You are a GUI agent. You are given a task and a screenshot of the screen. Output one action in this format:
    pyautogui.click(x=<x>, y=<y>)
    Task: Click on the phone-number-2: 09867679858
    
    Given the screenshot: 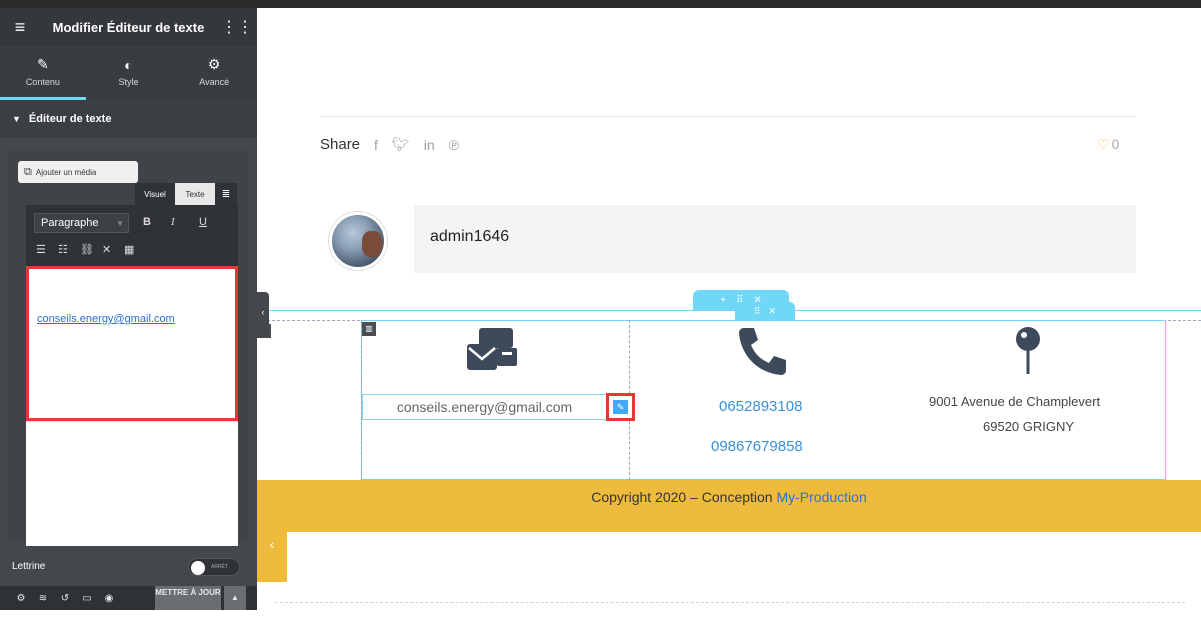 What is the action you would take?
    pyautogui.click(x=757, y=446)
    